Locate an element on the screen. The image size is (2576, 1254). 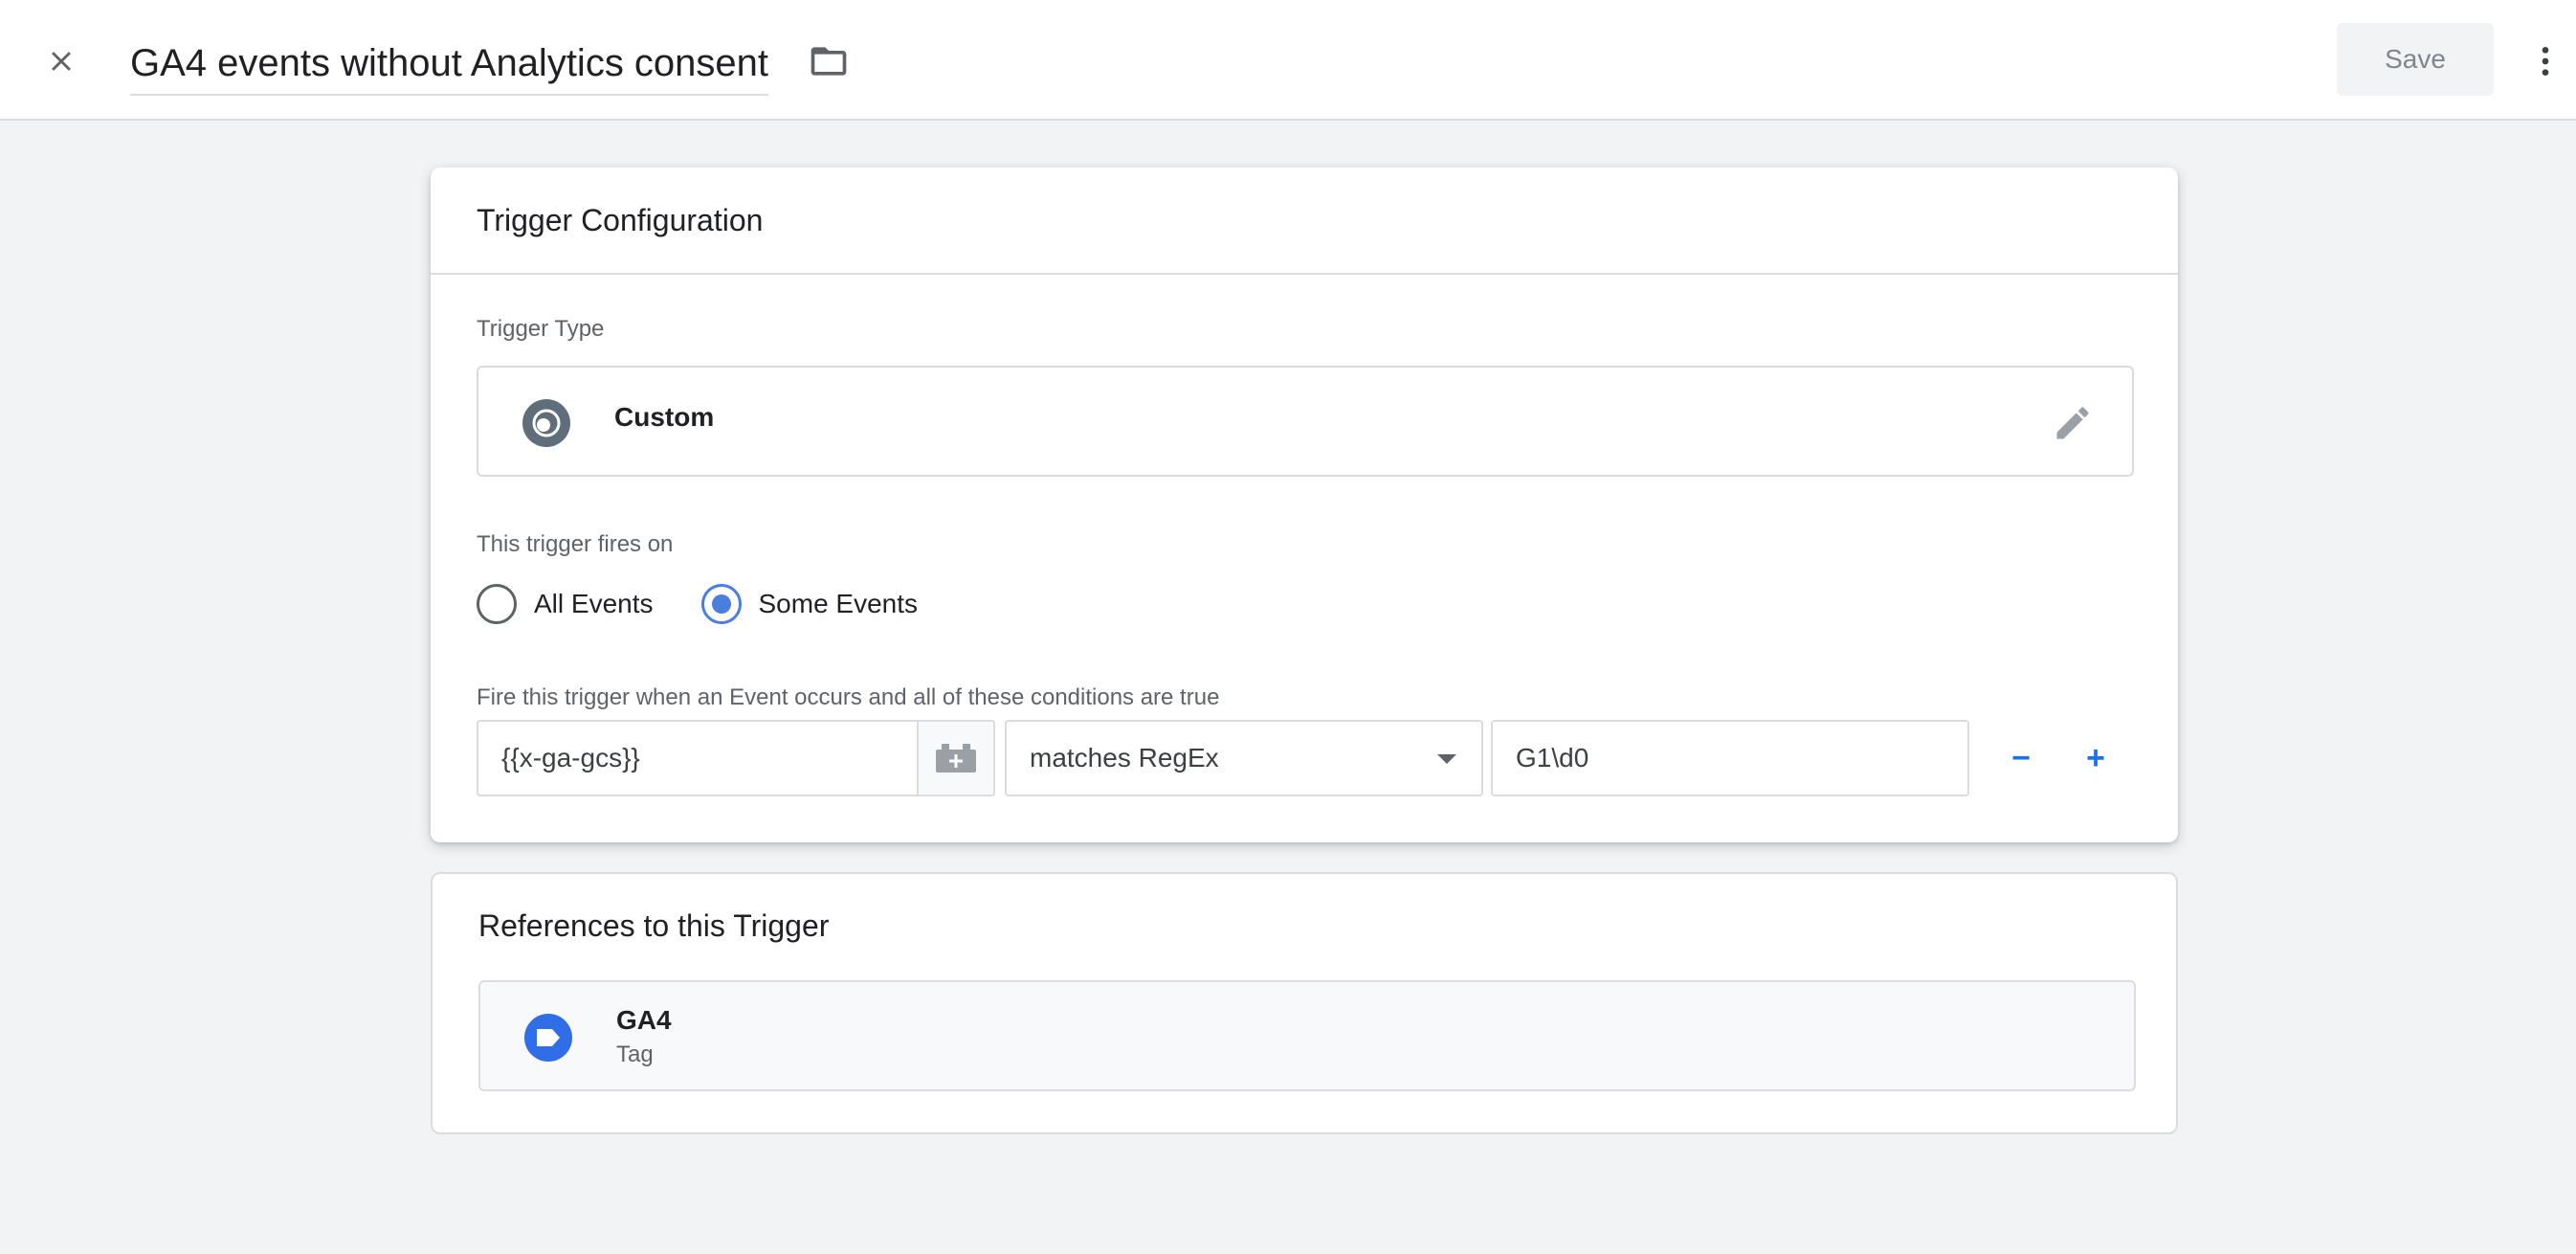
save-button: Save is located at coordinates (2415, 59).